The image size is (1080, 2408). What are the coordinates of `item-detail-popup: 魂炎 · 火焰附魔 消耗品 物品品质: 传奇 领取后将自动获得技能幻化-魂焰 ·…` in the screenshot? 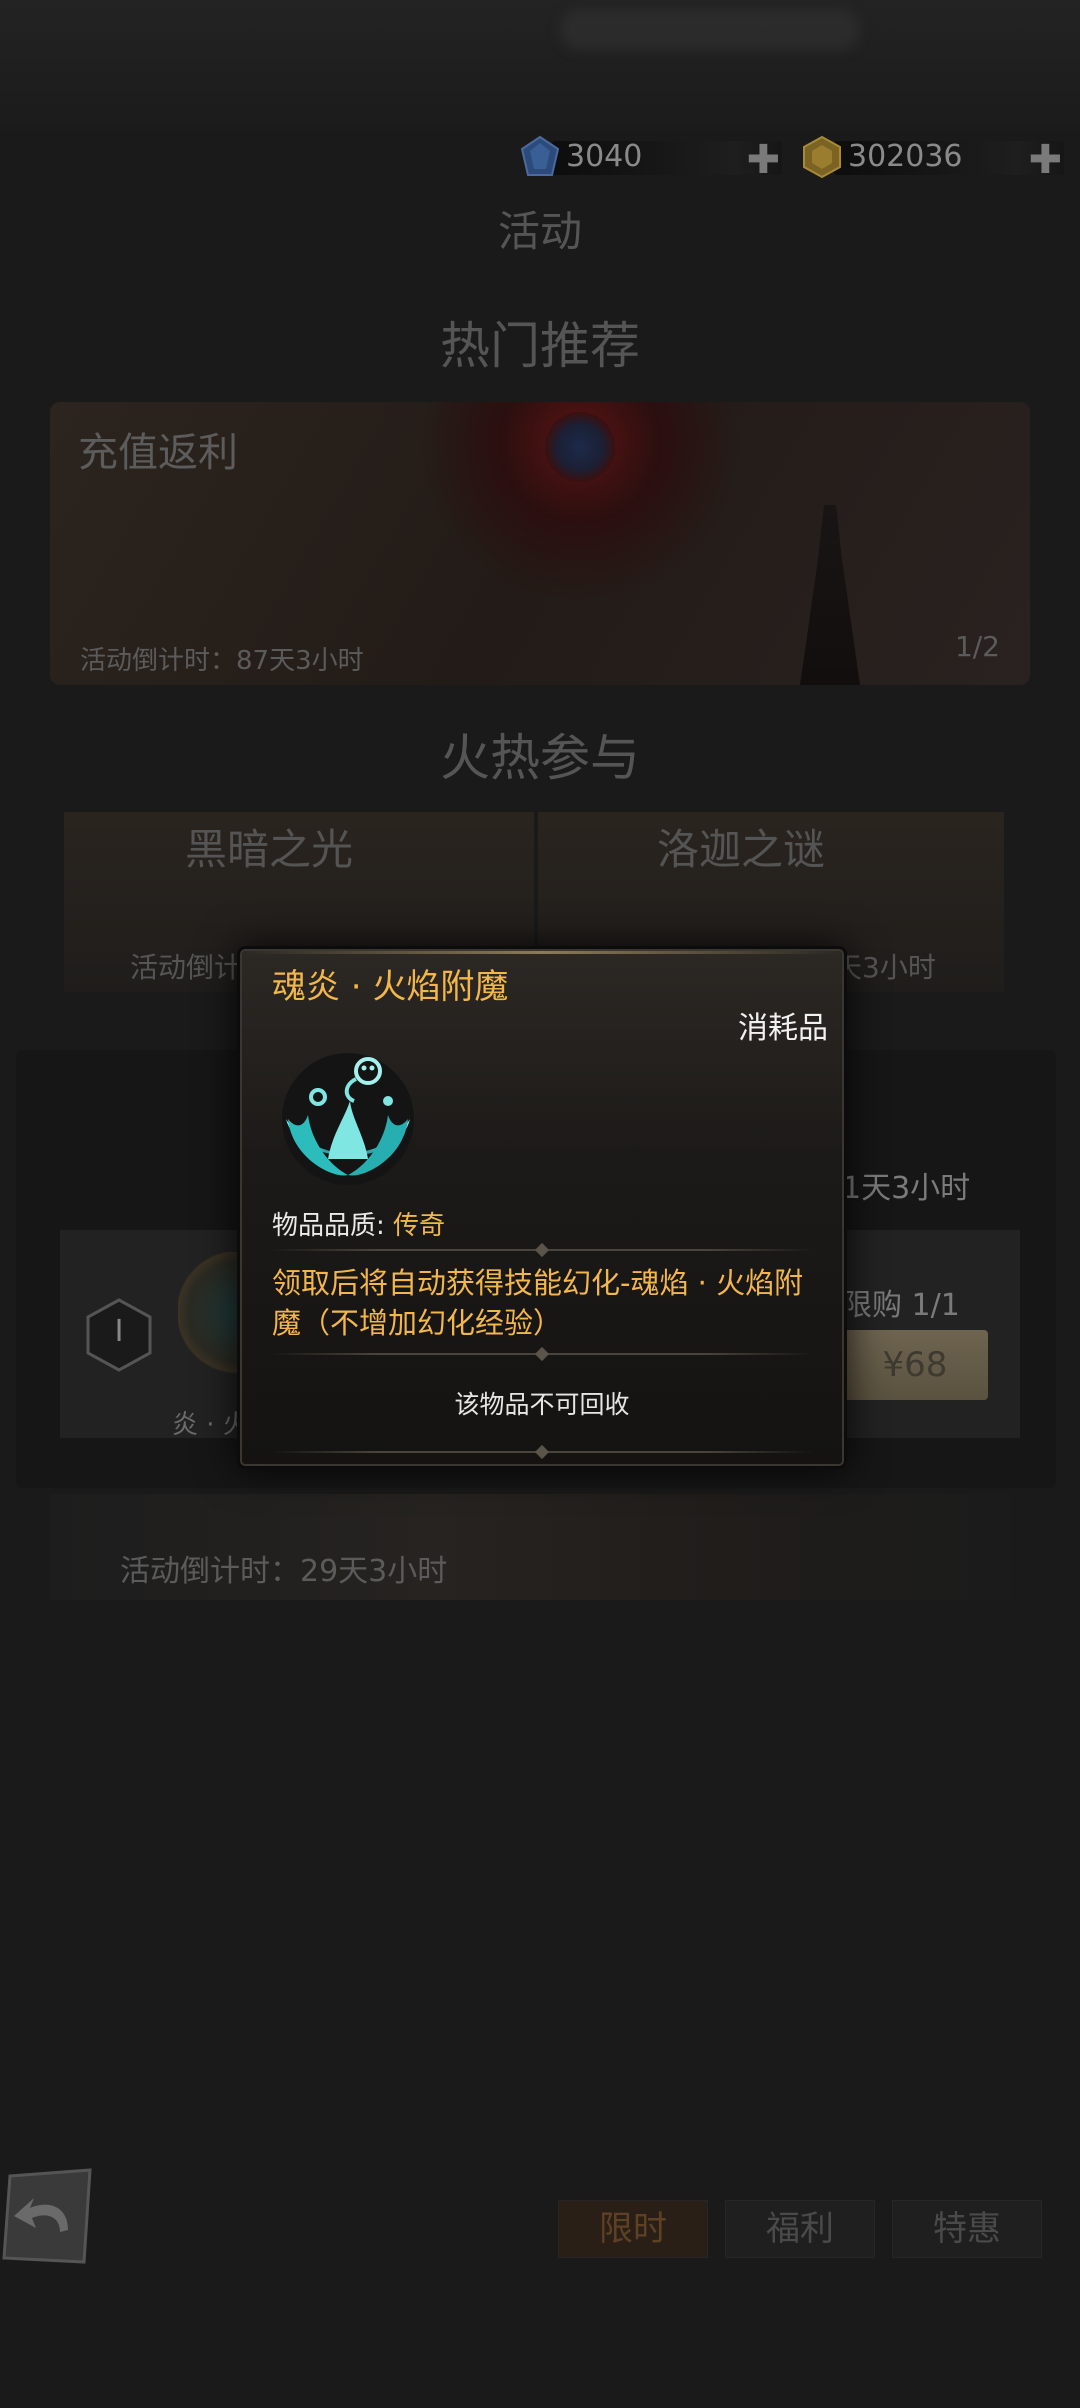 It's located at (542, 1207).